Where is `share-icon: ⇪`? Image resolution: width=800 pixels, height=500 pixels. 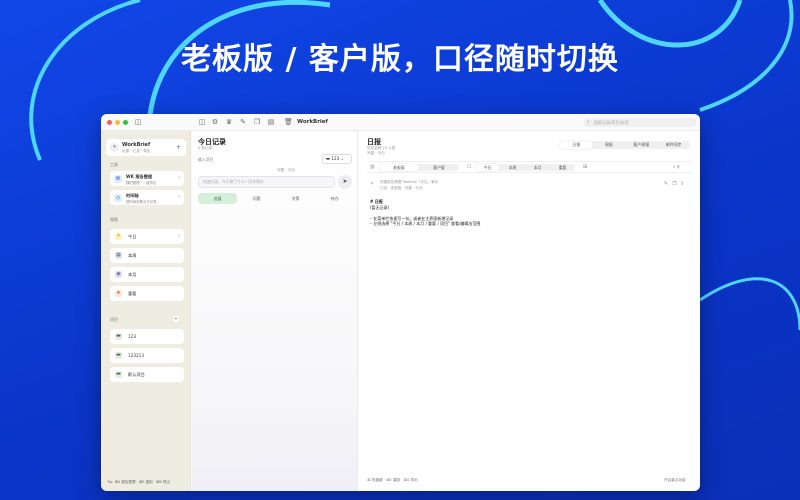
share-icon: ⇪ is located at coordinates (682, 184).